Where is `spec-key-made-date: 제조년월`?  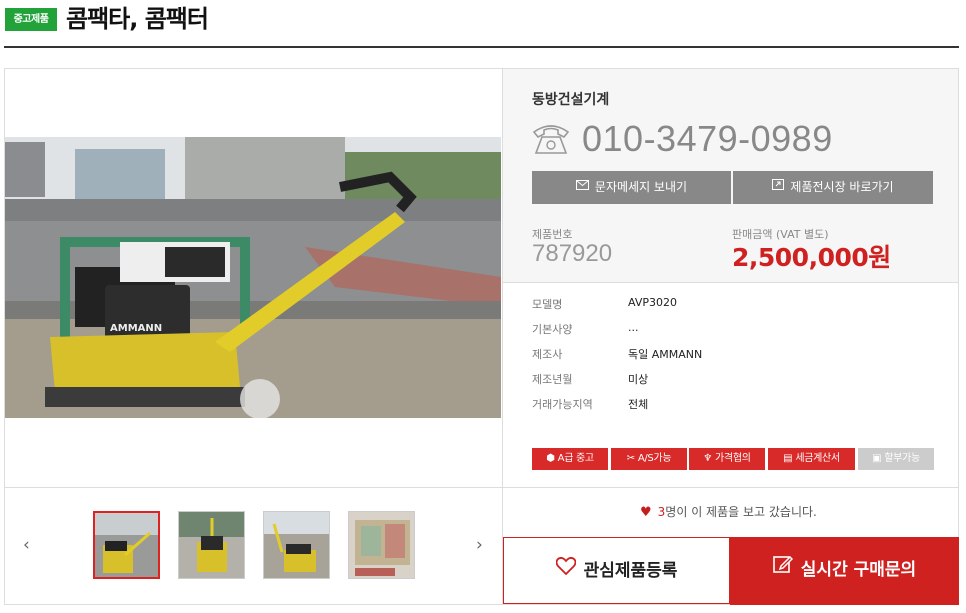
spec-key-made-date: 제조년월 is located at coordinates (552, 379).